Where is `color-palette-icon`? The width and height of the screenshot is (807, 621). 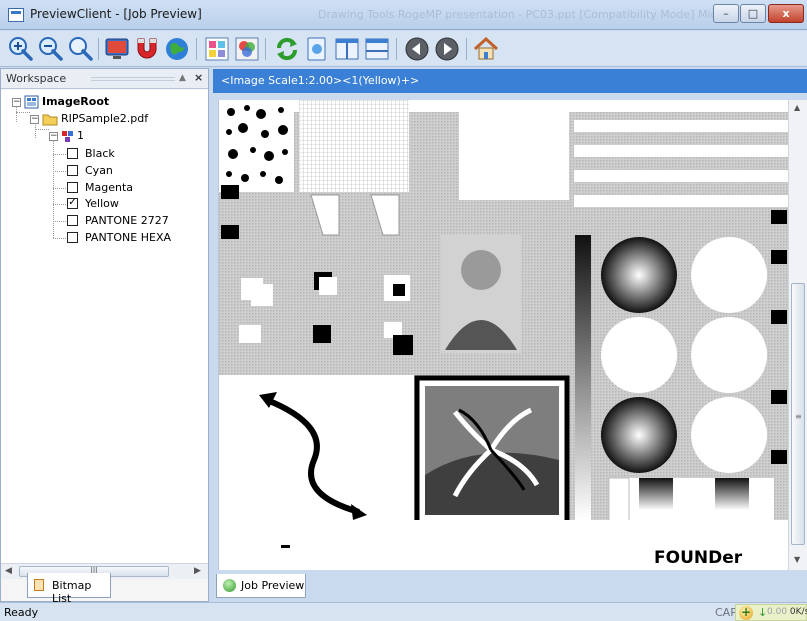 color-palette-icon is located at coordinates (247, 49).